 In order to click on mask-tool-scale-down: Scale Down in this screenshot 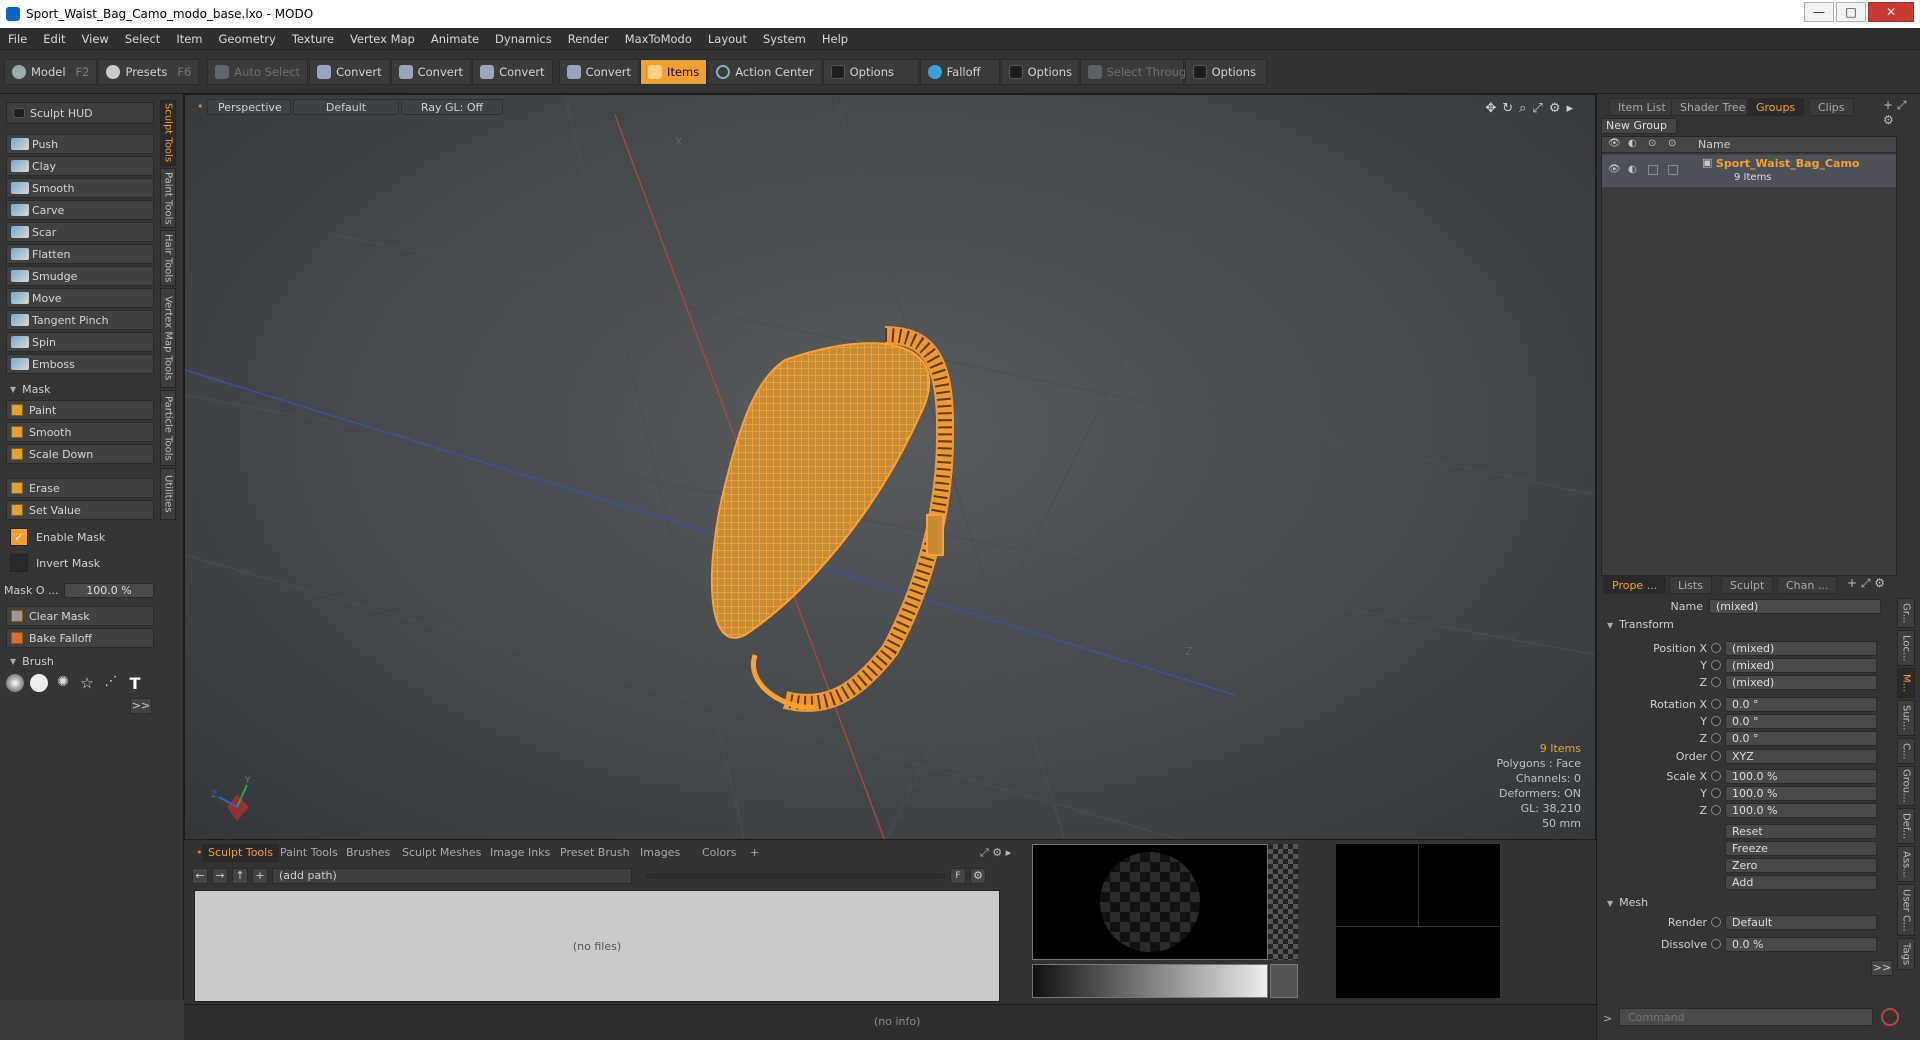, I will do `click(80, 454)`.